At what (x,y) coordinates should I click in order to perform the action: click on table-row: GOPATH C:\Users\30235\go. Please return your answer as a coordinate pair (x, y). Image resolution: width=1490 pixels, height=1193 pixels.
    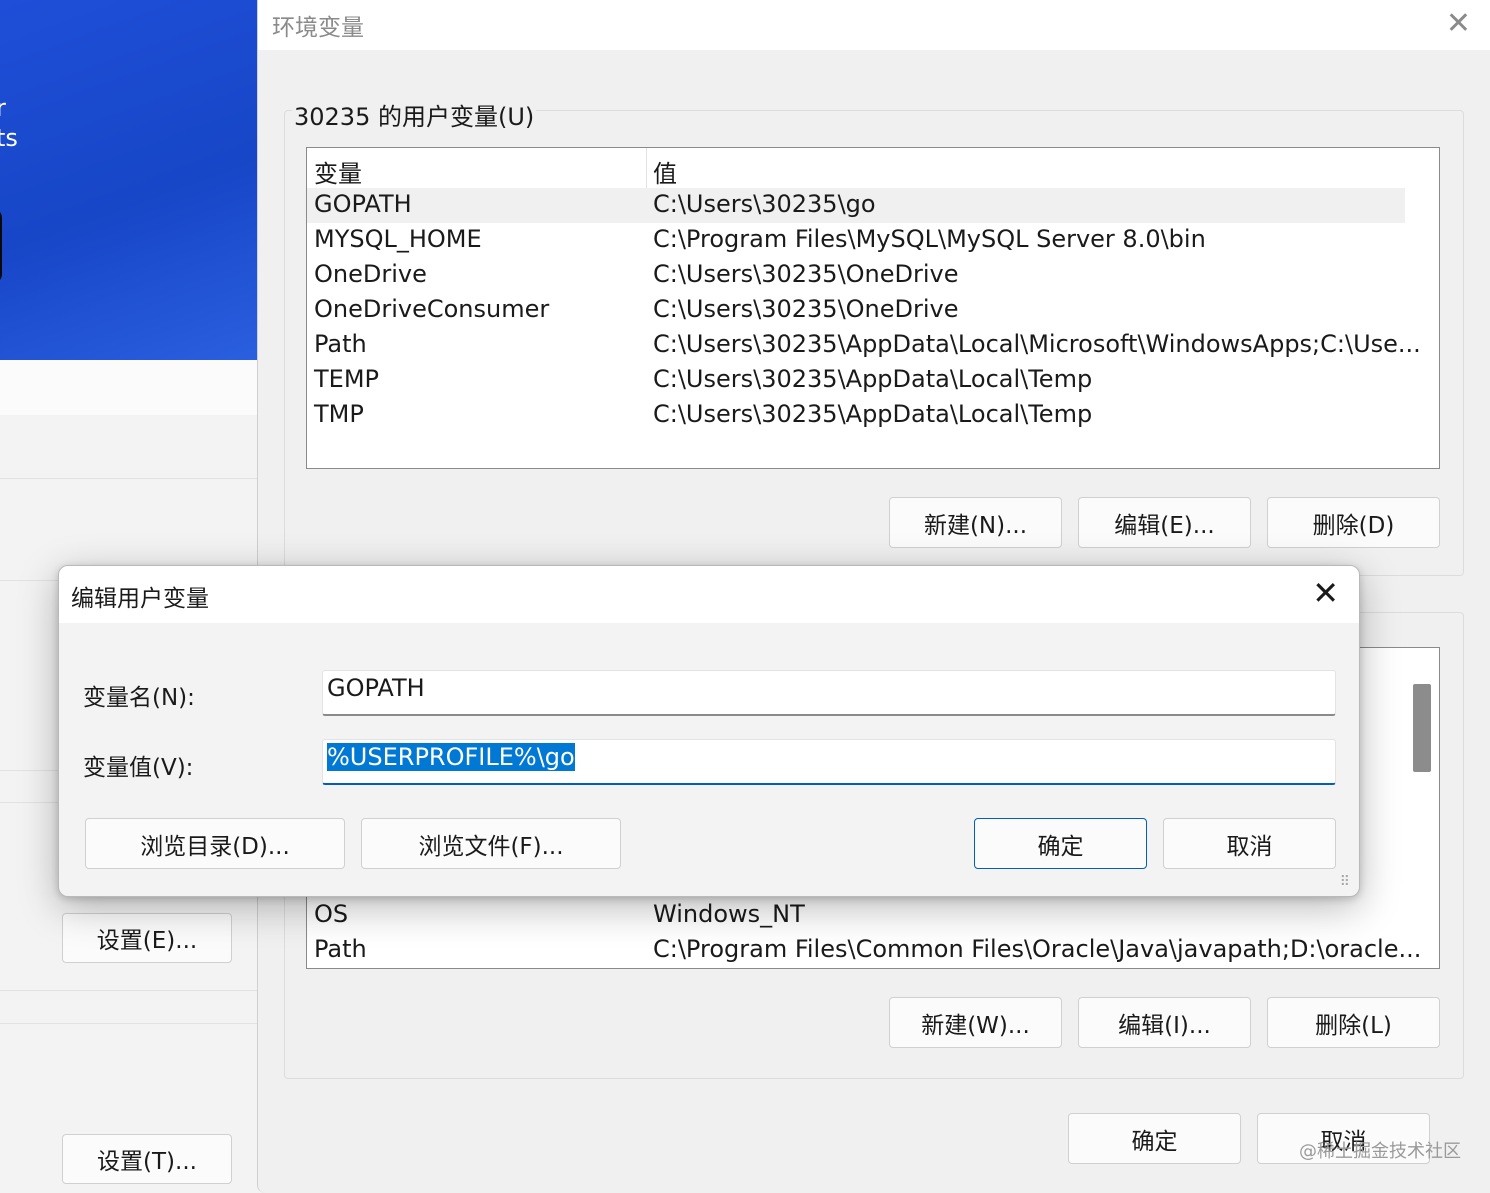
    Looking at the image, I should click on (856, 205).